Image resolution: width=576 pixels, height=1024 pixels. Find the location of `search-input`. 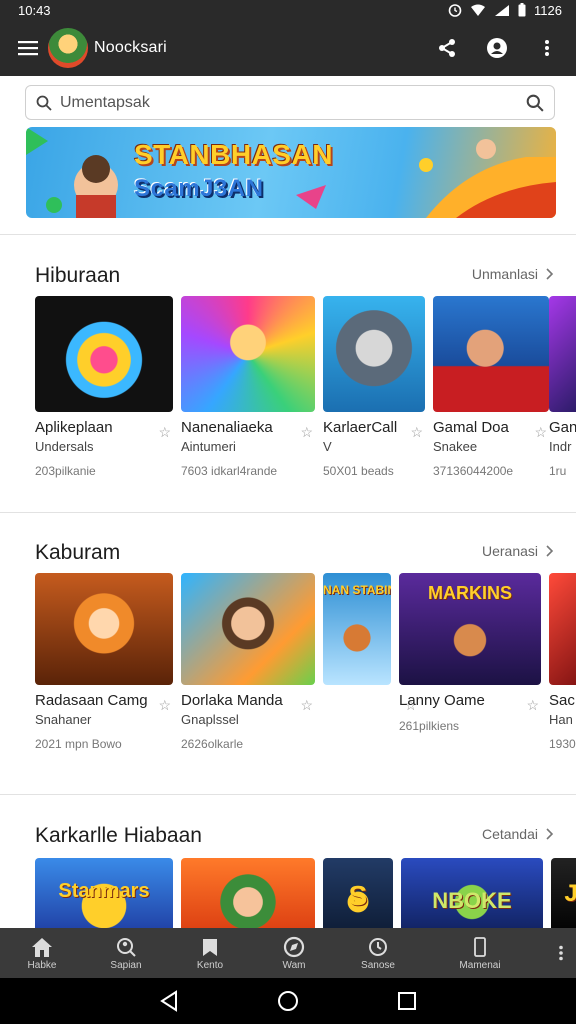

search-input is located at coordinates (293, 102).